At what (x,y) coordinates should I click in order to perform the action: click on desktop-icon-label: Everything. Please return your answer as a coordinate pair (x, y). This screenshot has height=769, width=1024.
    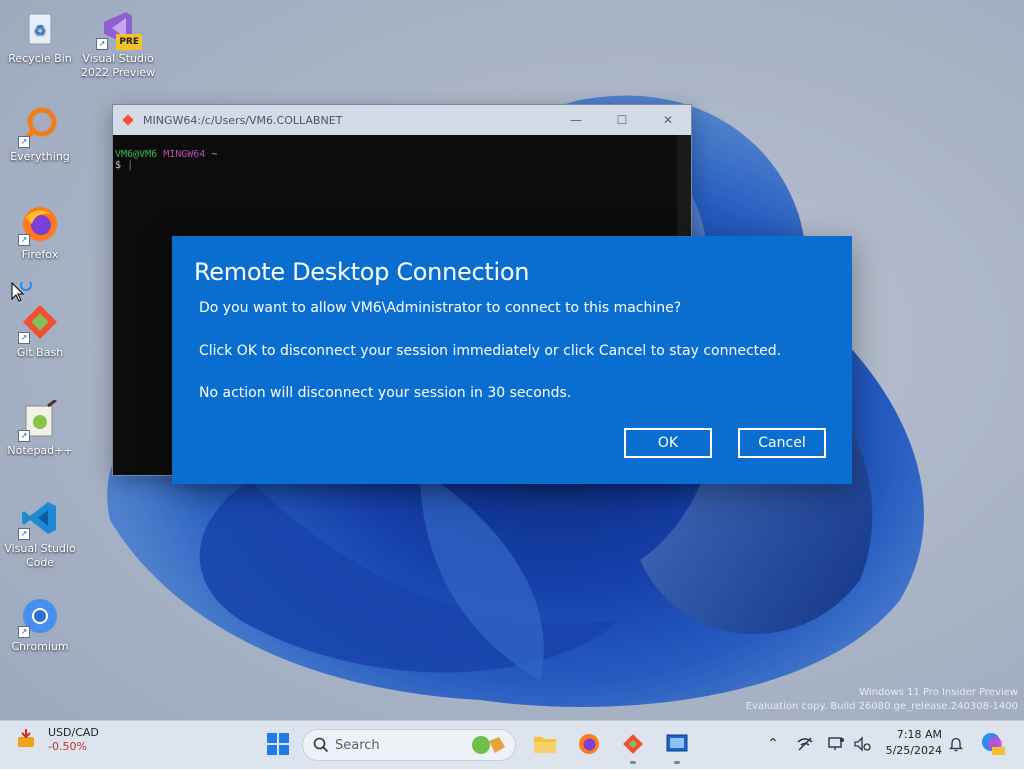
    Looking at the image, I should click on (40, 156).